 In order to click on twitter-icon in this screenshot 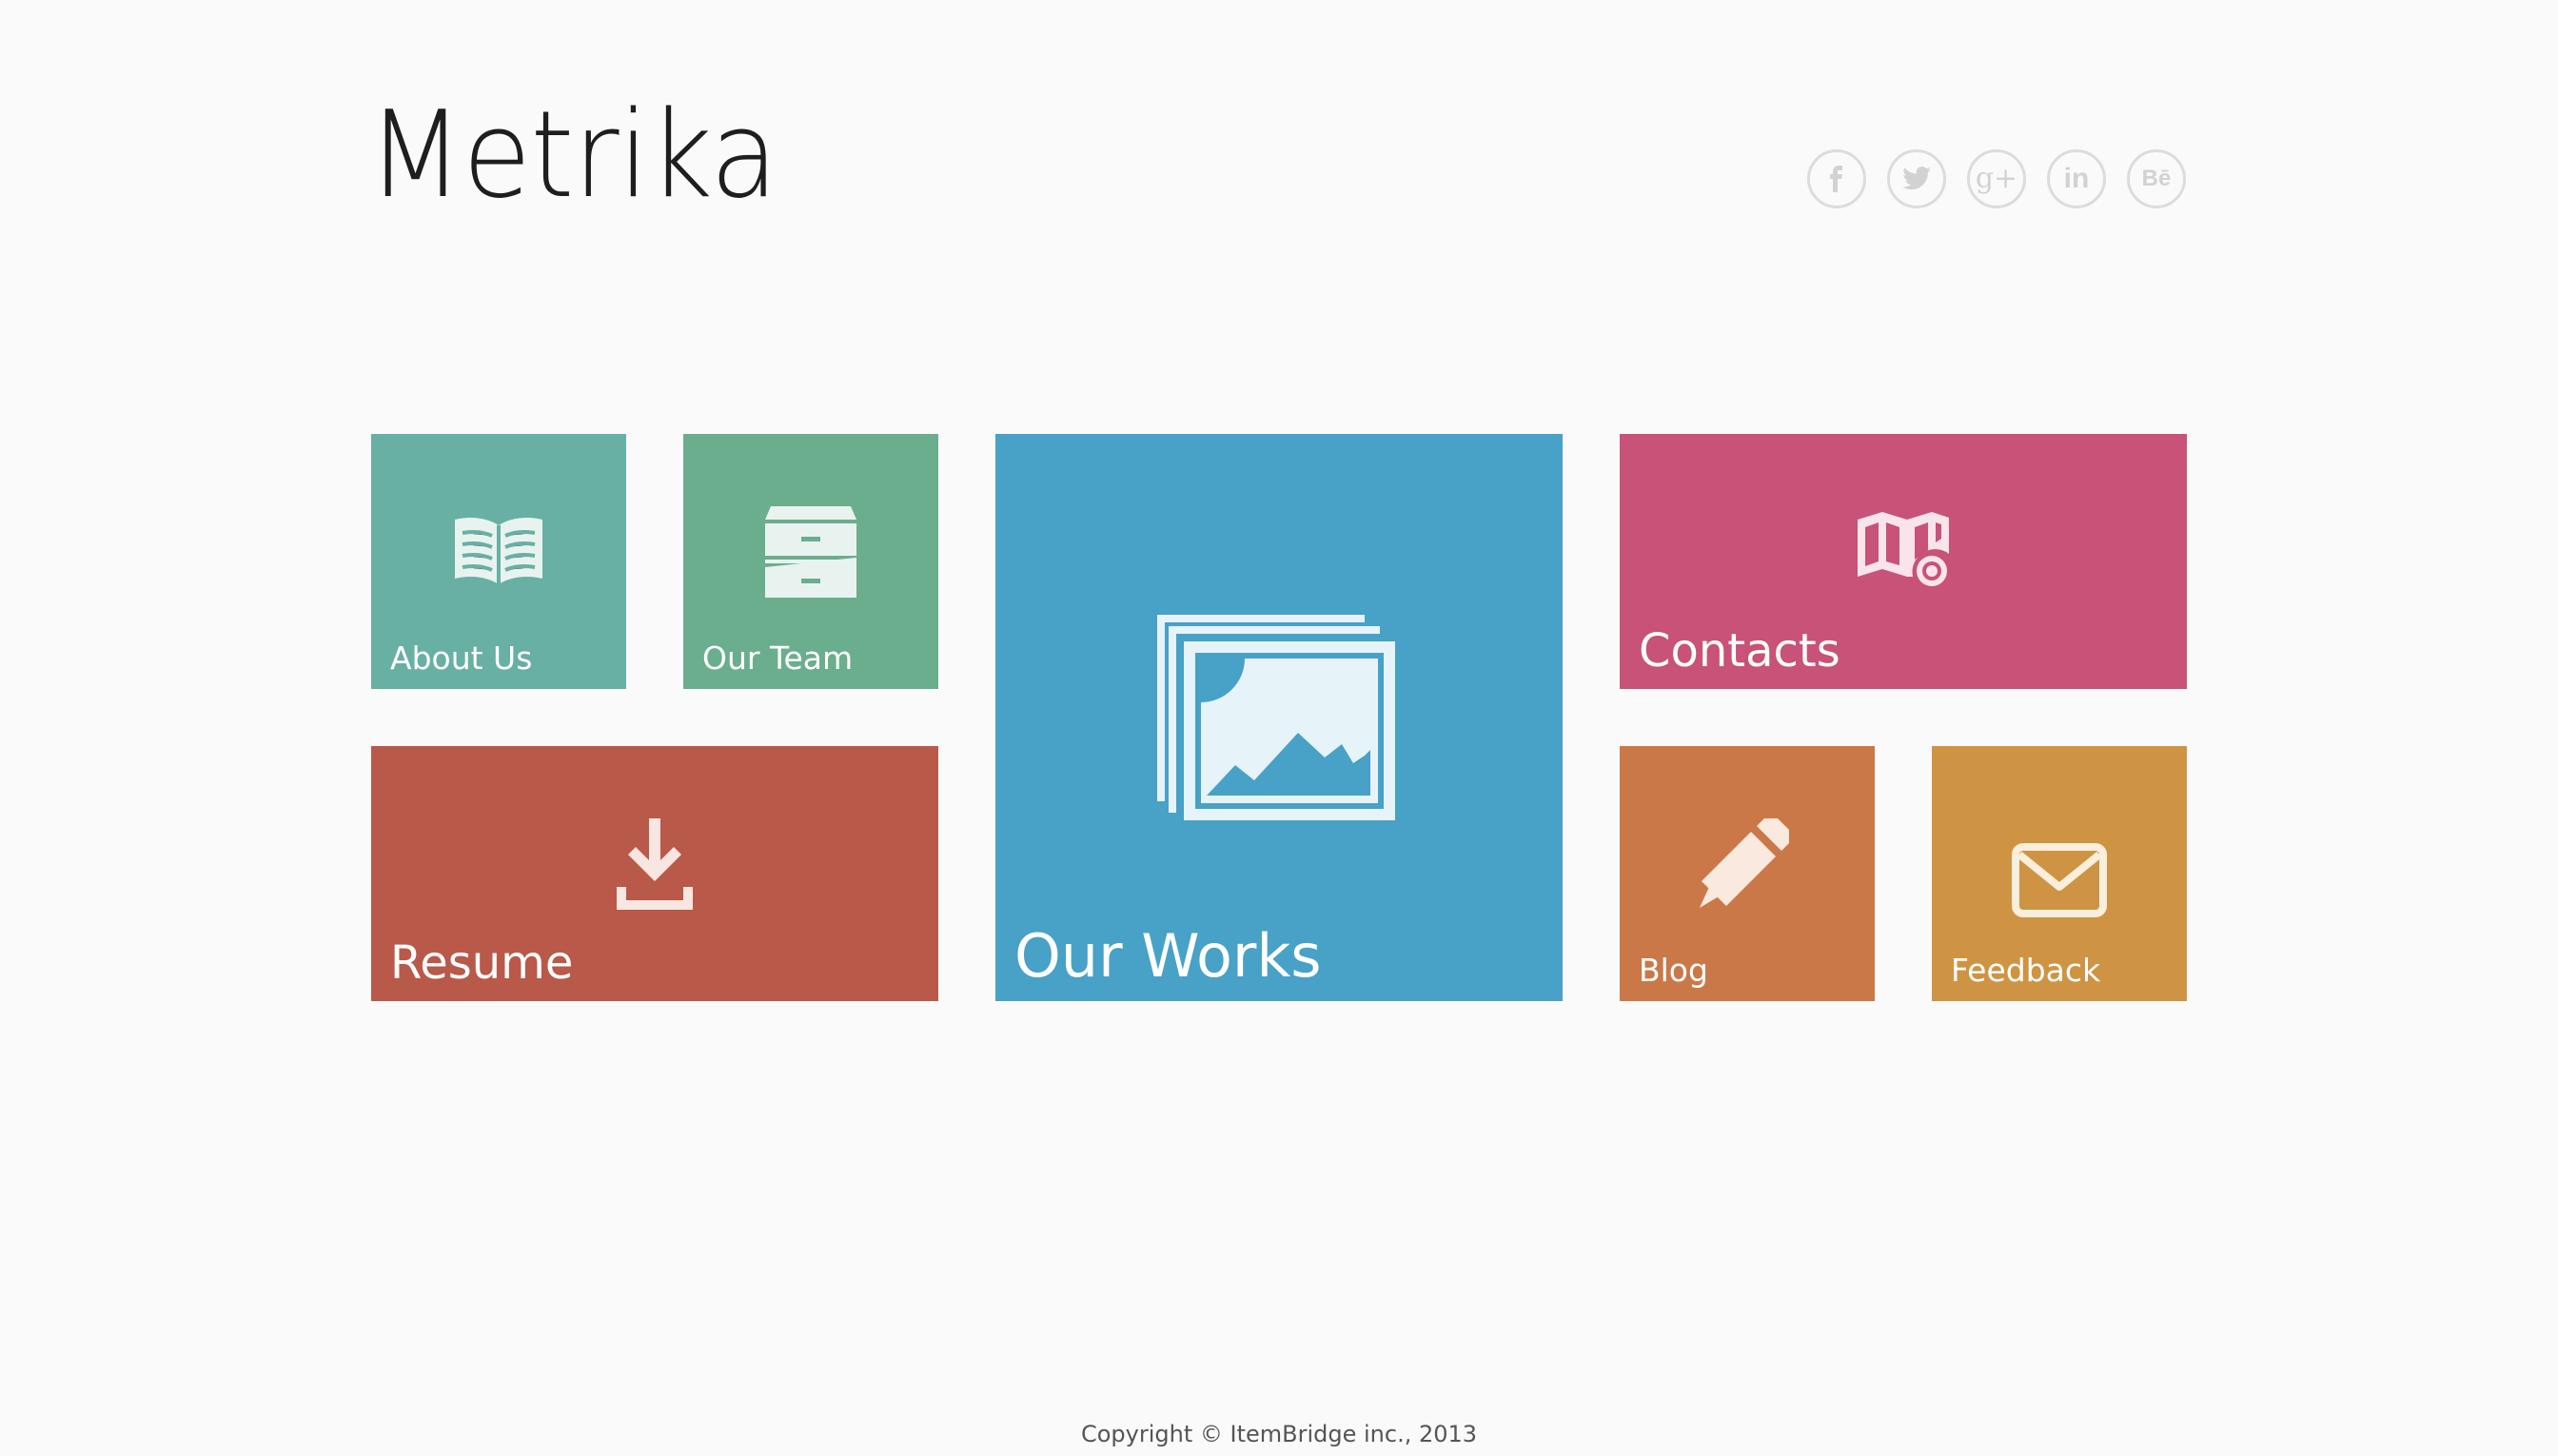, I will do `click(1916, 179)`.